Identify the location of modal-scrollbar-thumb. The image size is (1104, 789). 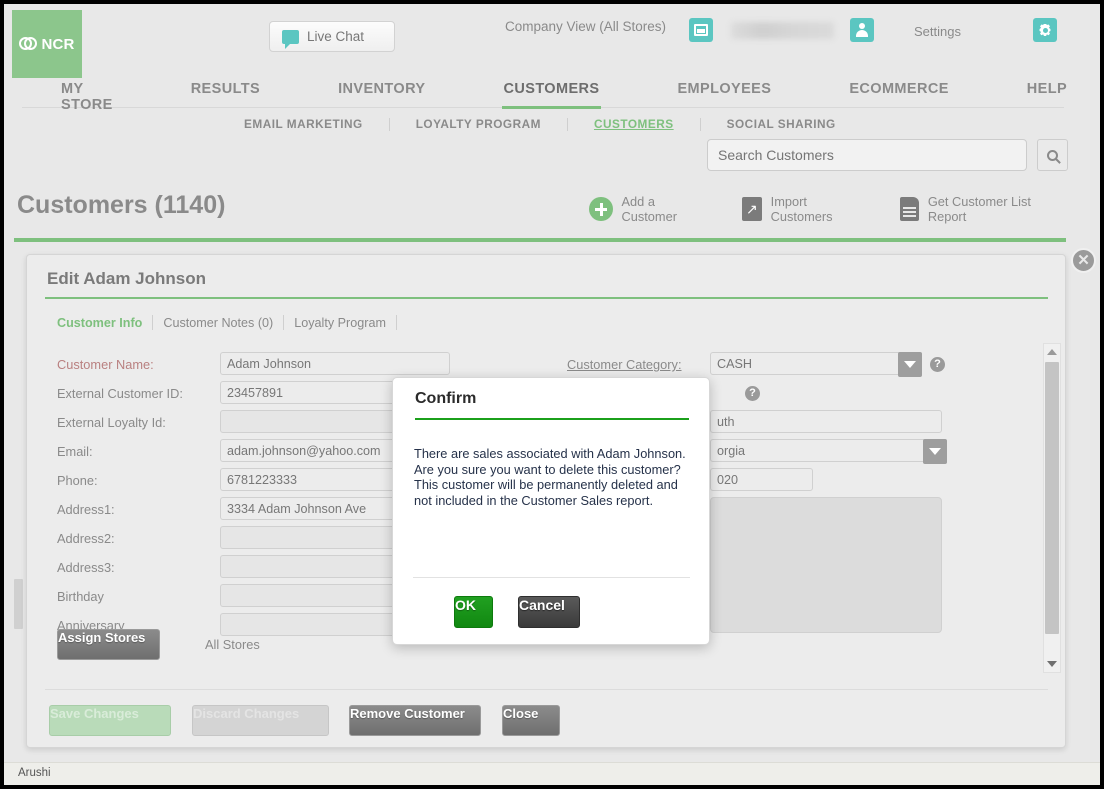
(1052, 498).